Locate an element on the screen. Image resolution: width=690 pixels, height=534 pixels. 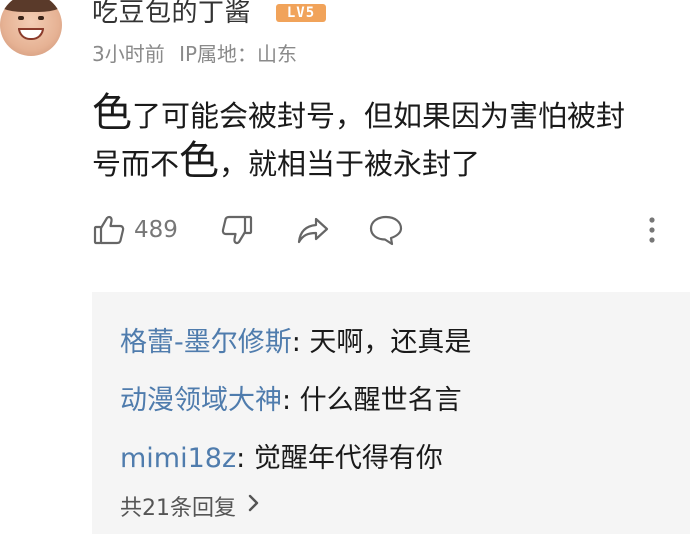
username: 吃豆包的丁酱 is located at coordinates (171, 14).